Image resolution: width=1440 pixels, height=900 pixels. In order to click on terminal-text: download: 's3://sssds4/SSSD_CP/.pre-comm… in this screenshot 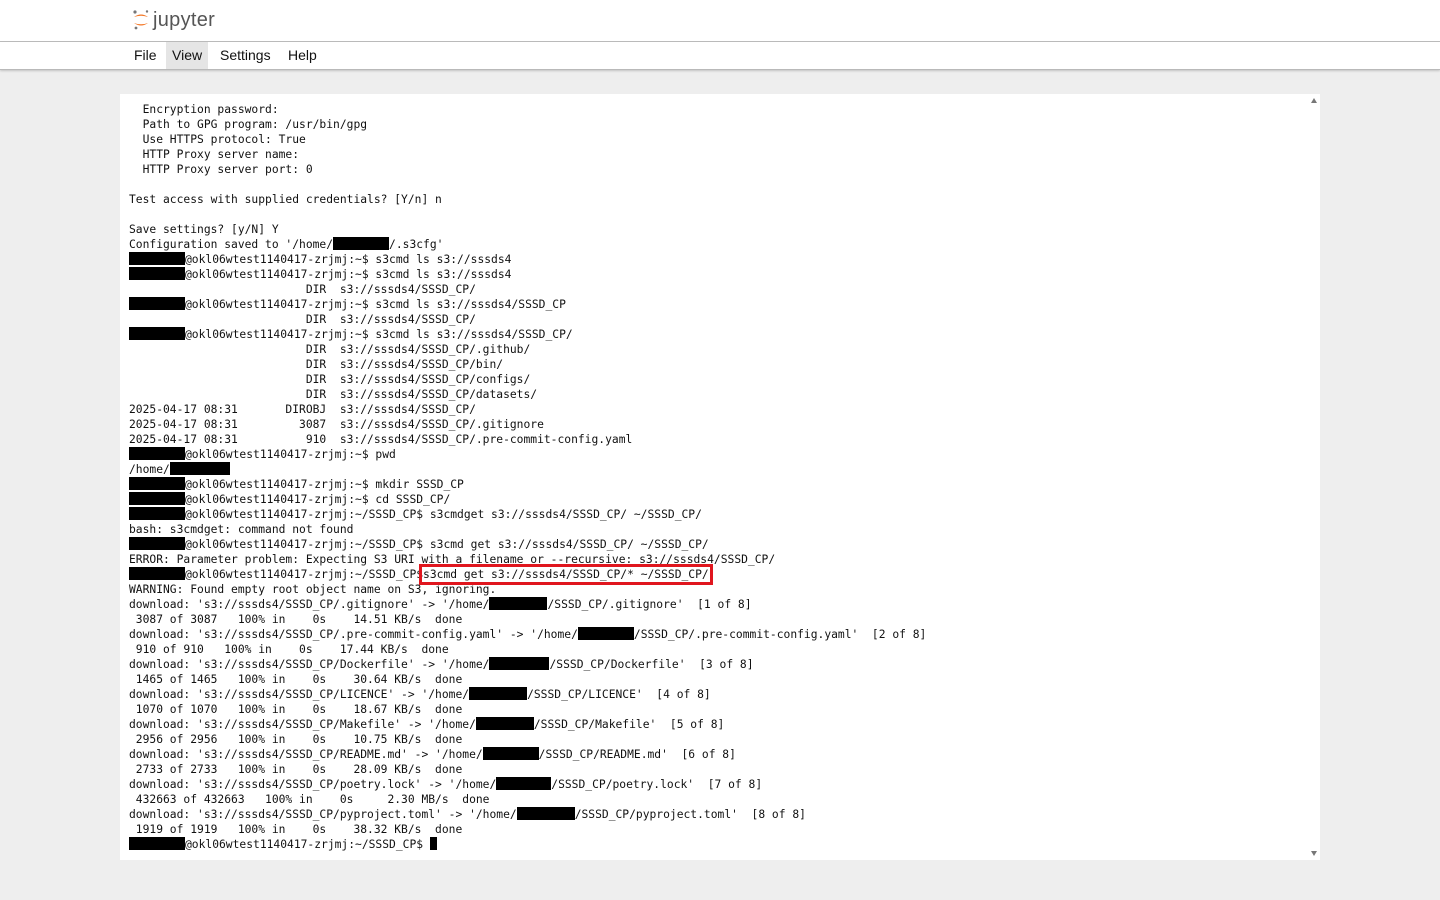, I will do `click(353, 634)`.